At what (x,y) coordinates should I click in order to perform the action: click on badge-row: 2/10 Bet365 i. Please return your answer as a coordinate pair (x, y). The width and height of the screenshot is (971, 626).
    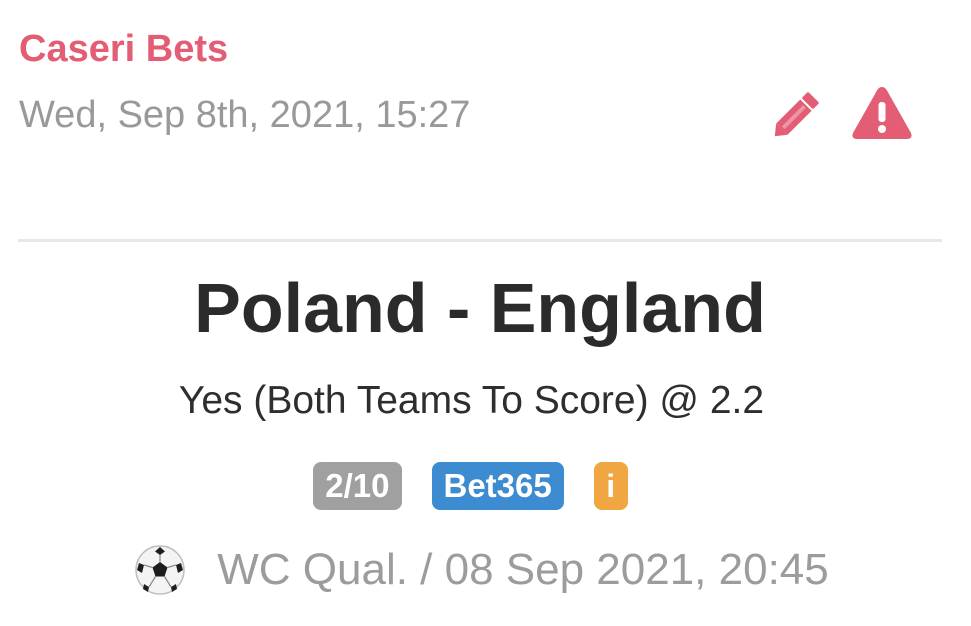
    Looking at the image, I should click on (470, 486).